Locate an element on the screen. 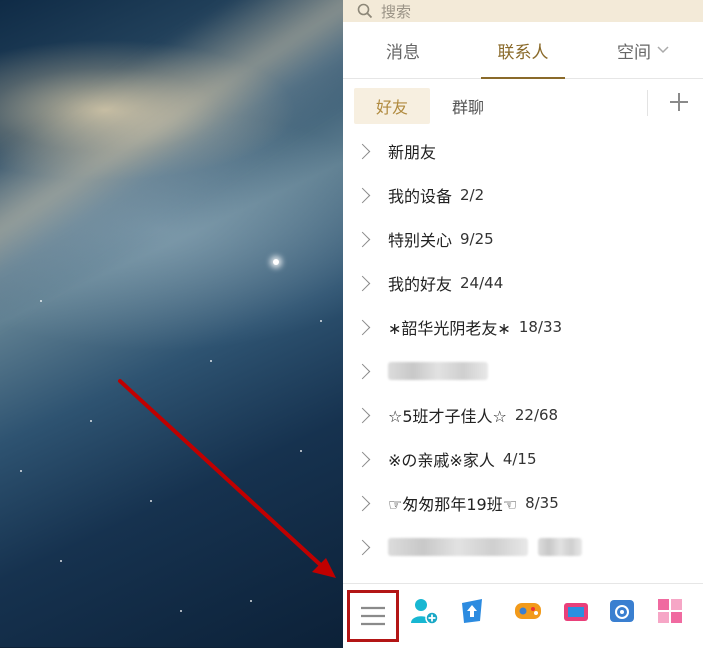 This screenshot has width=703, height=648. bottom-toolbar is located at coordinates (523, 615).